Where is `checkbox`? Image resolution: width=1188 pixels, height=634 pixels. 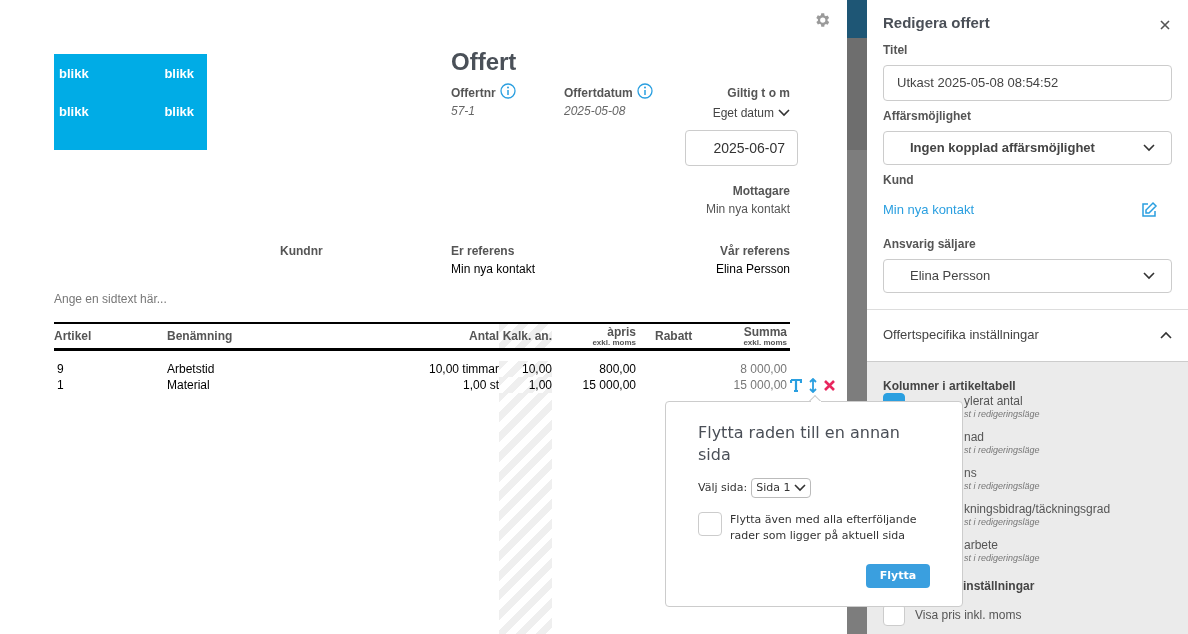
checkbox is located at coordinates (710, 524).